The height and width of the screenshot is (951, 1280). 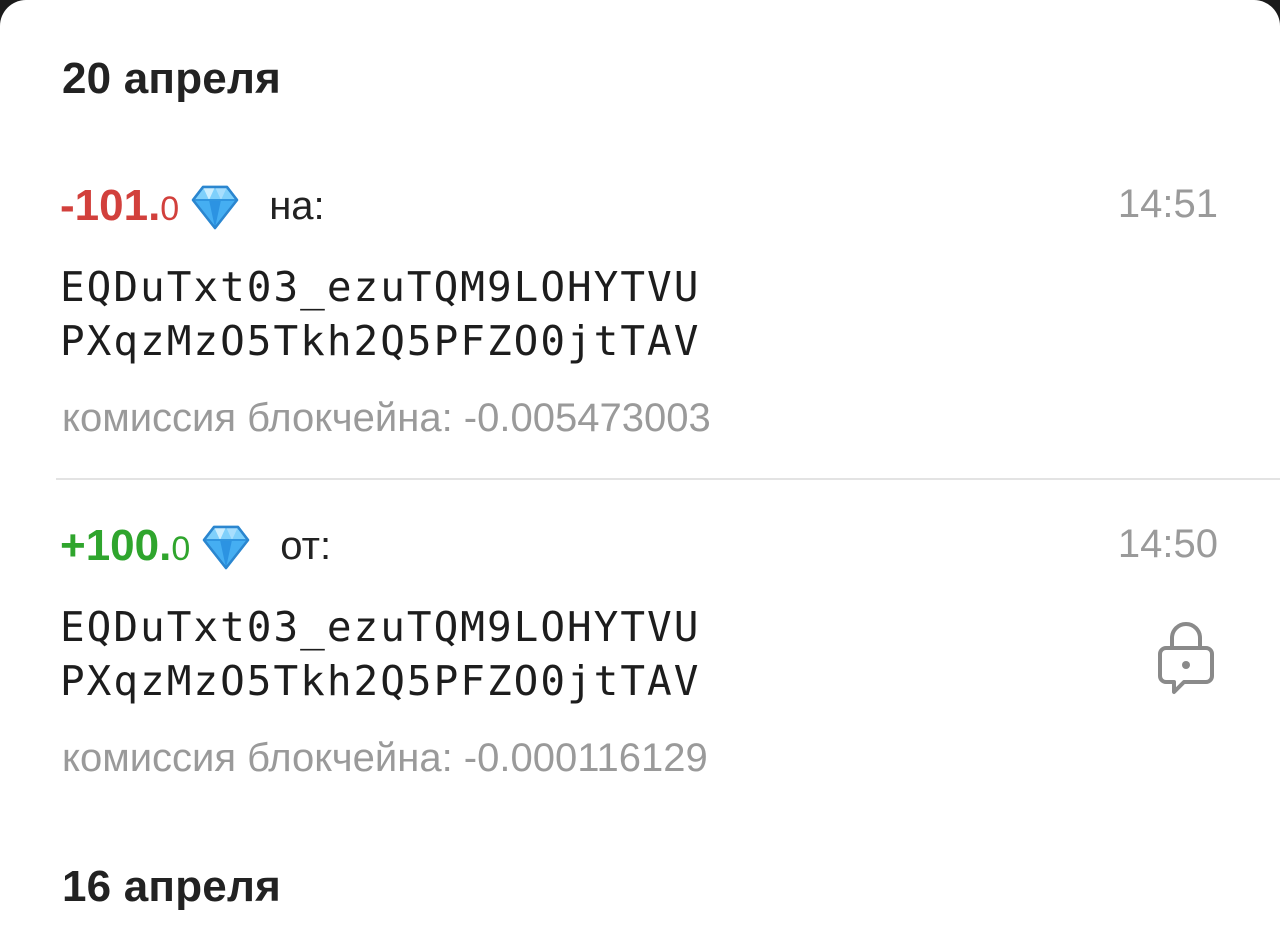 I want to click on date-header: 20 апреля, so click(x=171, y=78).